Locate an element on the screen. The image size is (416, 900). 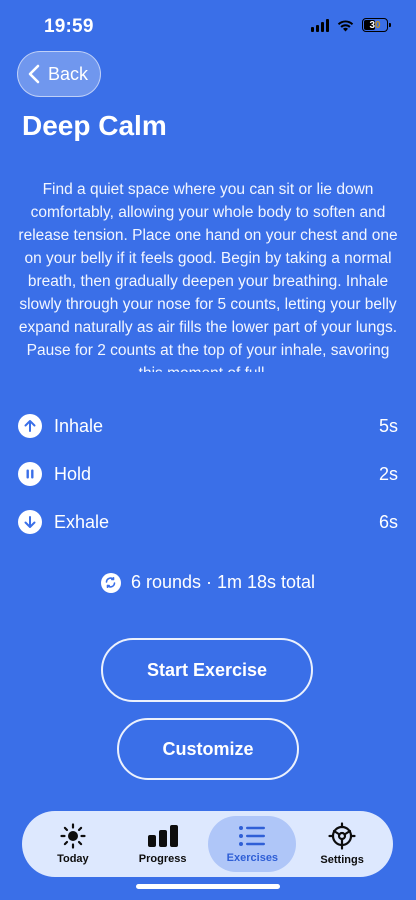
tab-exercises: Exercises is located at coordinates (252, 844).